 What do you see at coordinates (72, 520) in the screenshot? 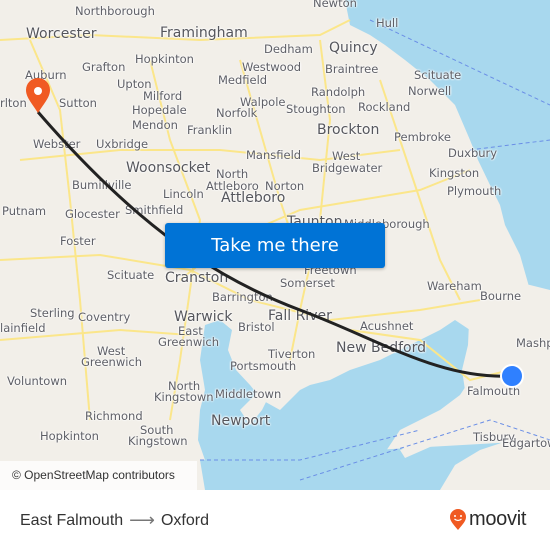
I see `origin-name: East Falmouth` at bounding box center [72, 520].